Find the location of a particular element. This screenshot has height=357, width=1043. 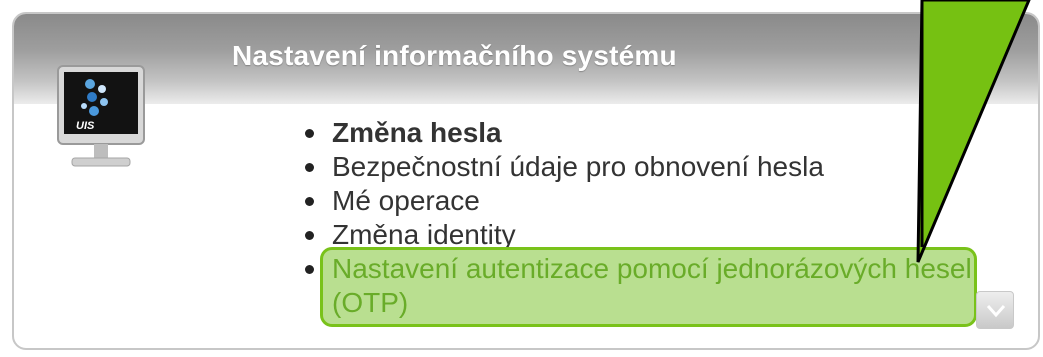

chevron-down-icon is located at coordinates (996, 311).